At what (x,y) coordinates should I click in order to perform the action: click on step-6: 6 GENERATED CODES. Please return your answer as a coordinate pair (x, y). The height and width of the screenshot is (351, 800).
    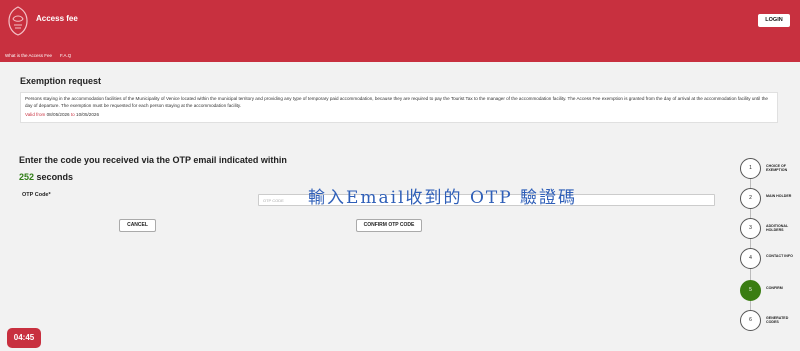
    Looking at the image, I should click on (770, 320).